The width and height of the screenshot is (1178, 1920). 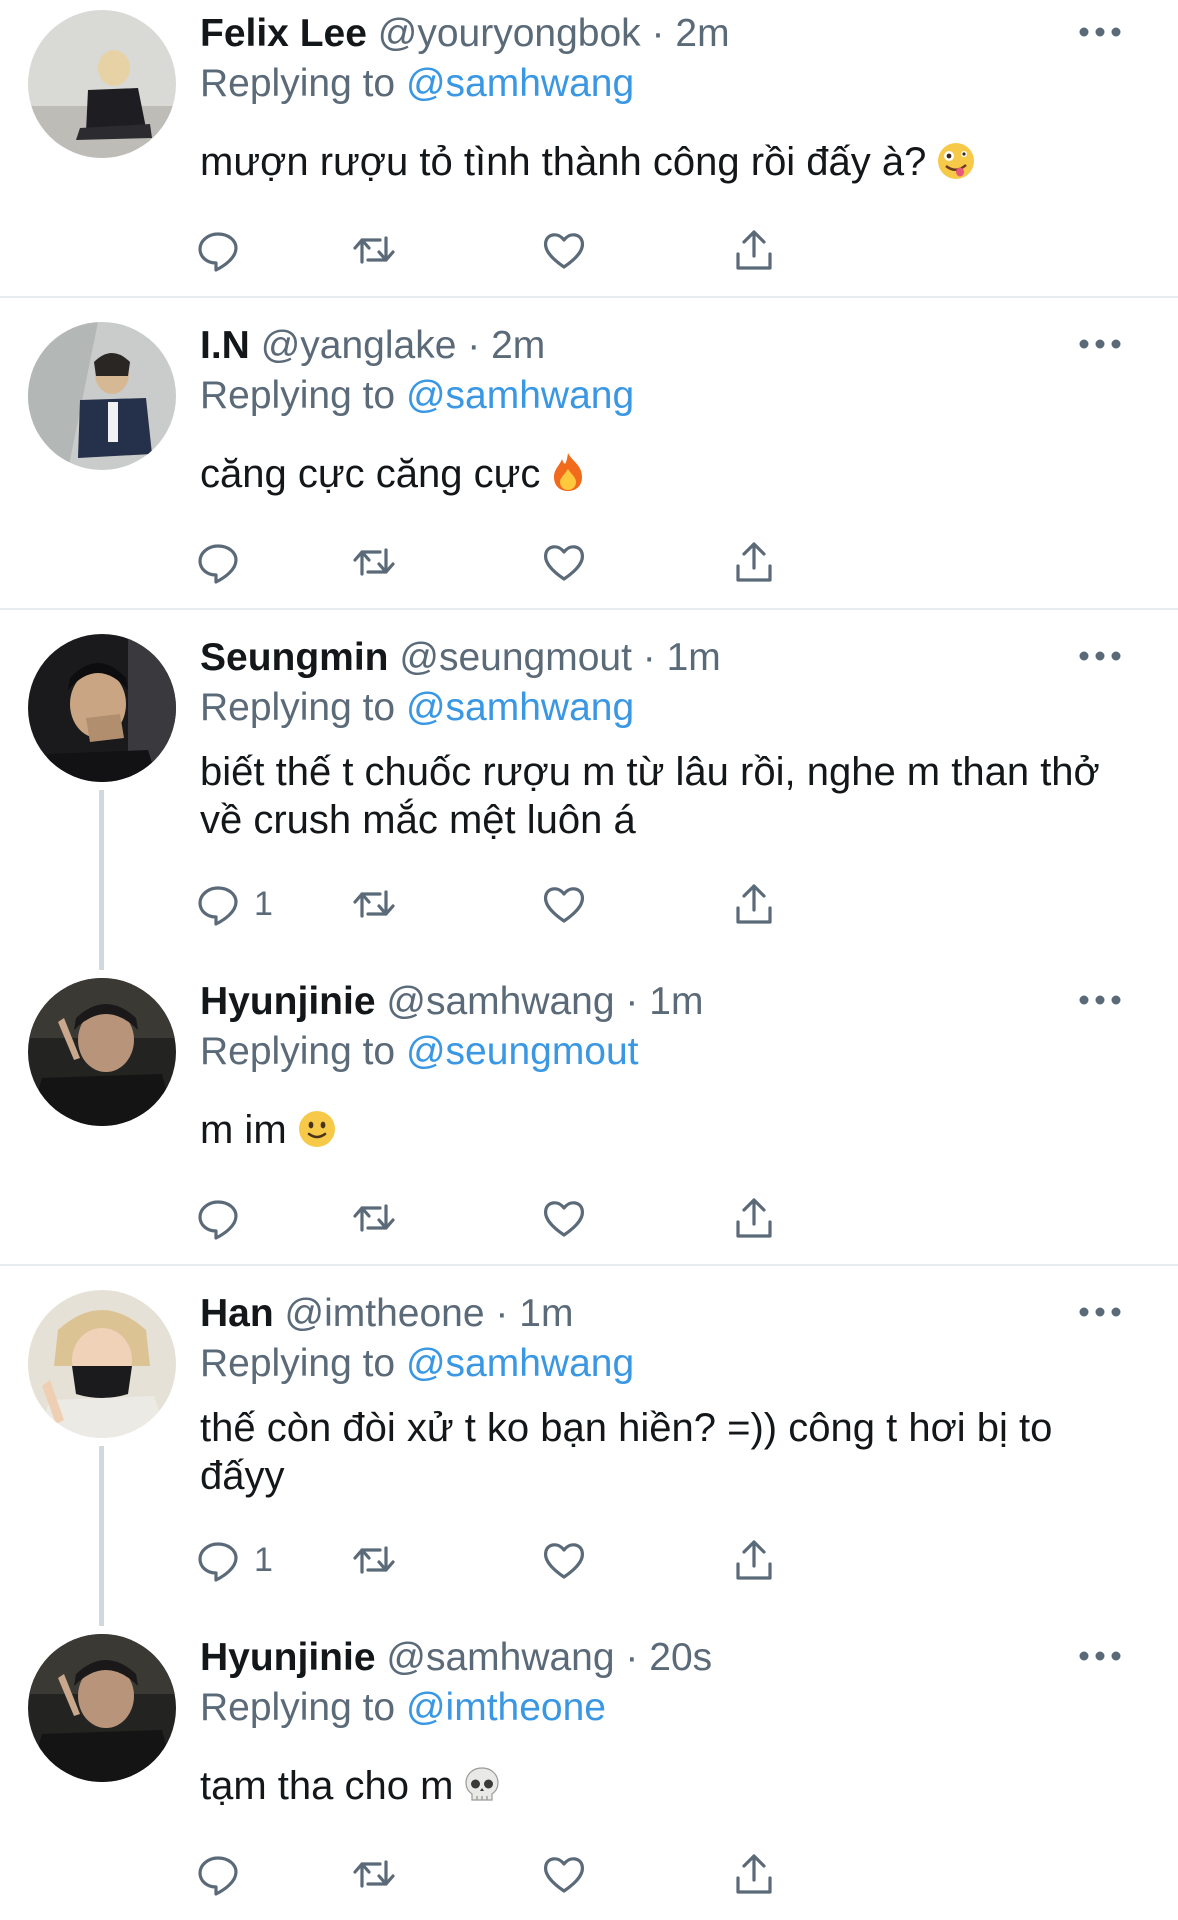 What do you see at coordinates (316, 1129) in the screenshot?
I see `slightly-smiling-face-icon` at bounding box center [316, 1129].